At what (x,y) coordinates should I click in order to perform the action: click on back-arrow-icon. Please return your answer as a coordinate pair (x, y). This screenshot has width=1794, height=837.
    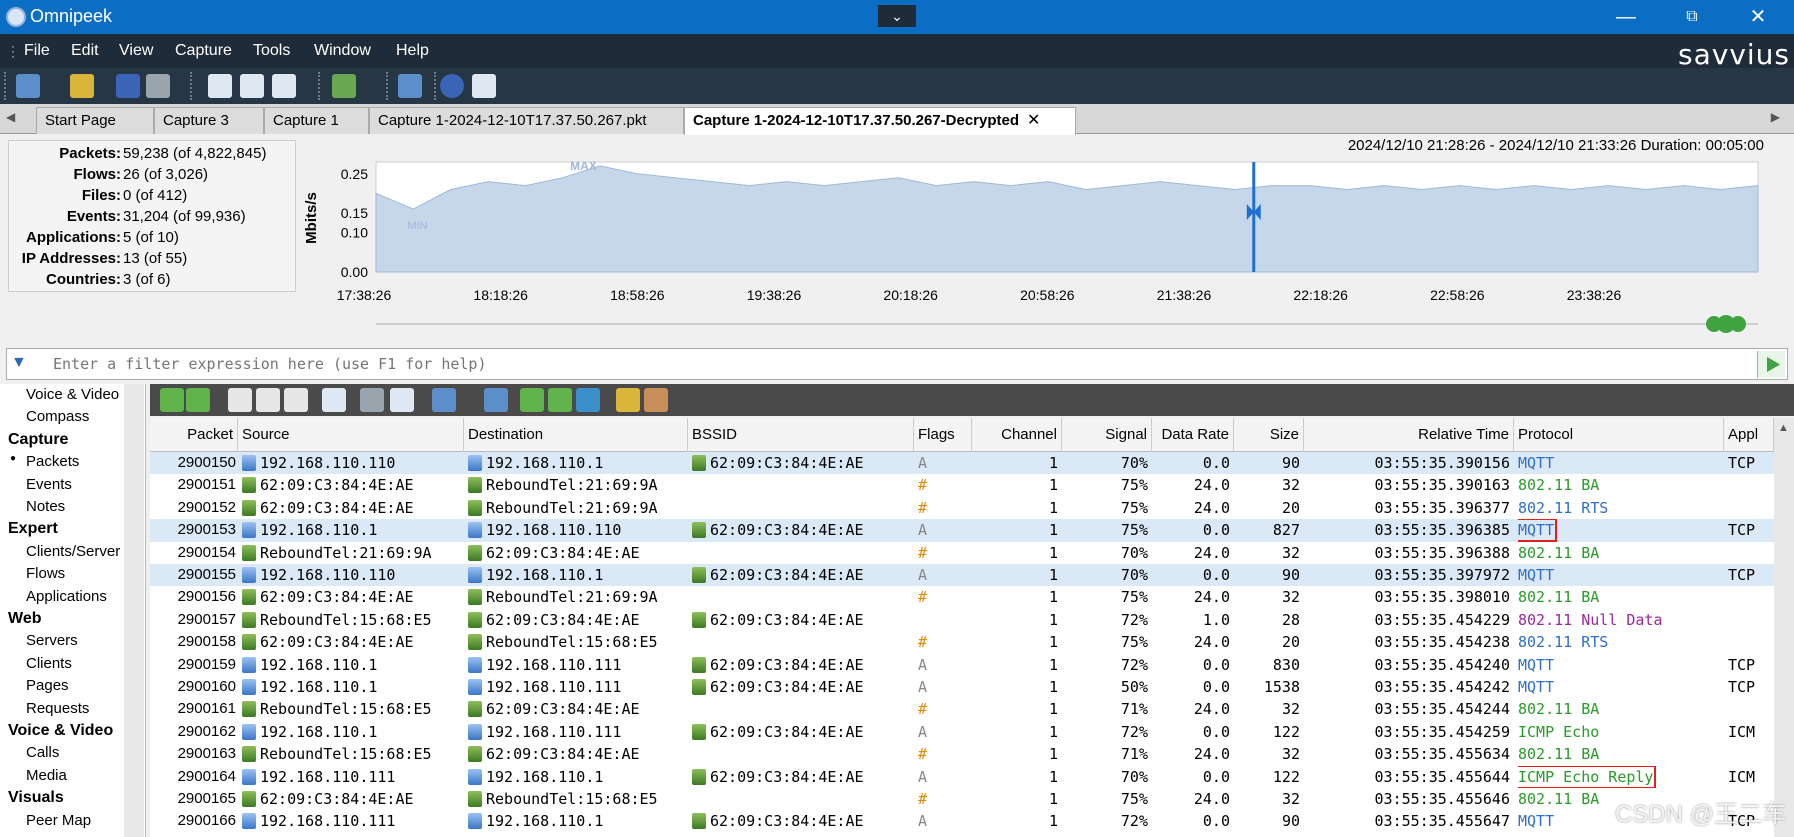
    Looking at the image, I should click on (172, 400).